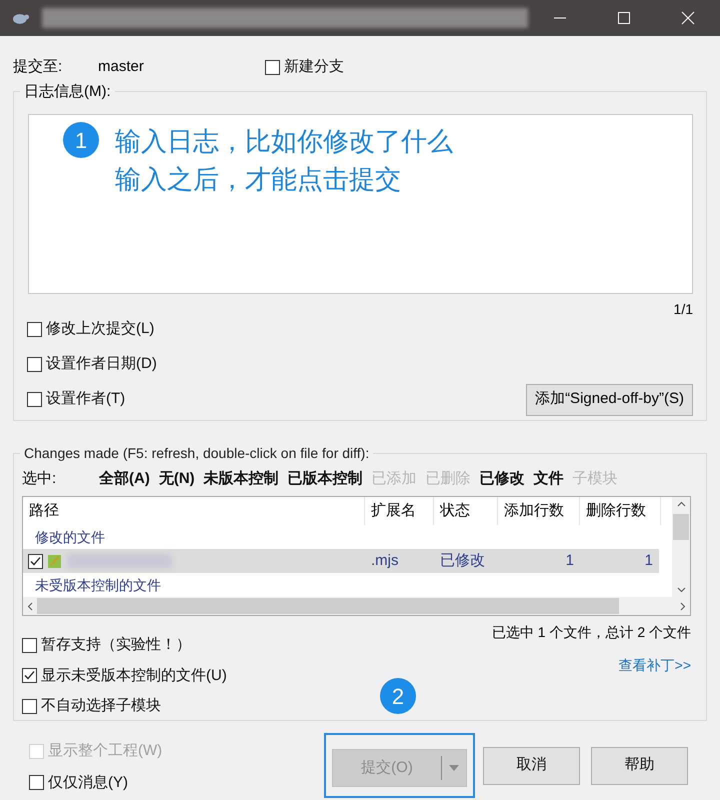  I want to click on checkbox: 设置作者(T), so click(76, 399).